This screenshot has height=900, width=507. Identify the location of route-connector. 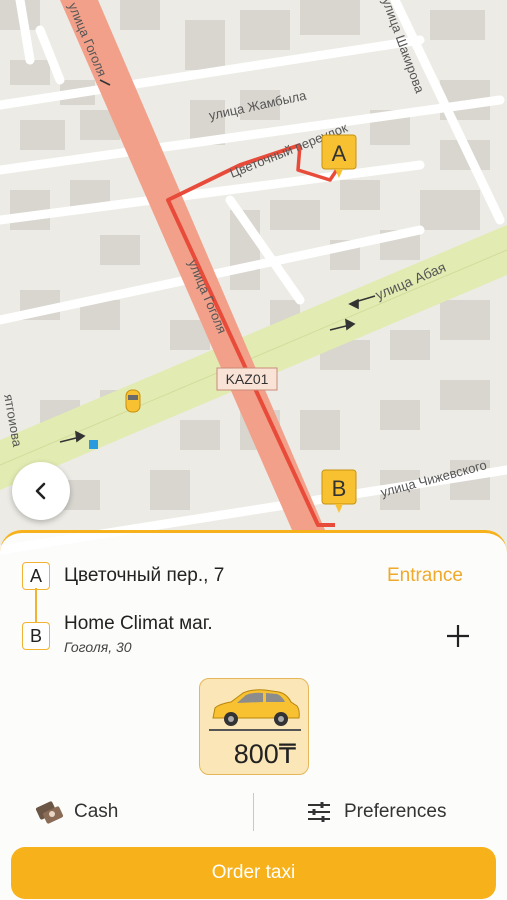
(36, 605).